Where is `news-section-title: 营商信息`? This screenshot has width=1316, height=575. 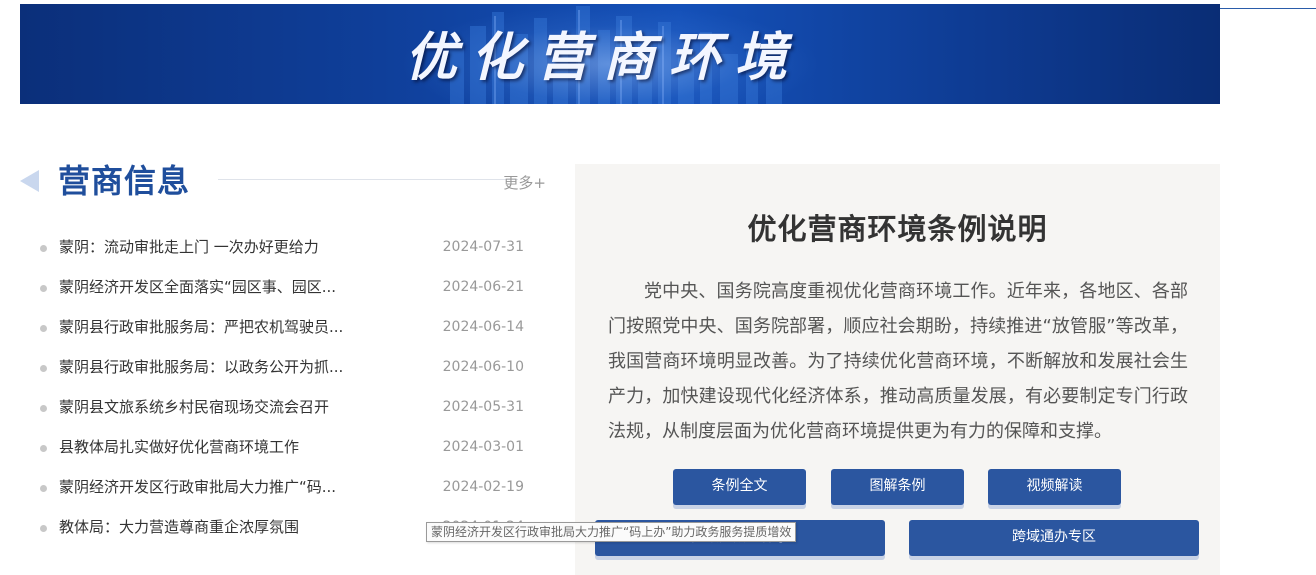 news-section-title: 营商信息 is located at coordinates (124, 181).